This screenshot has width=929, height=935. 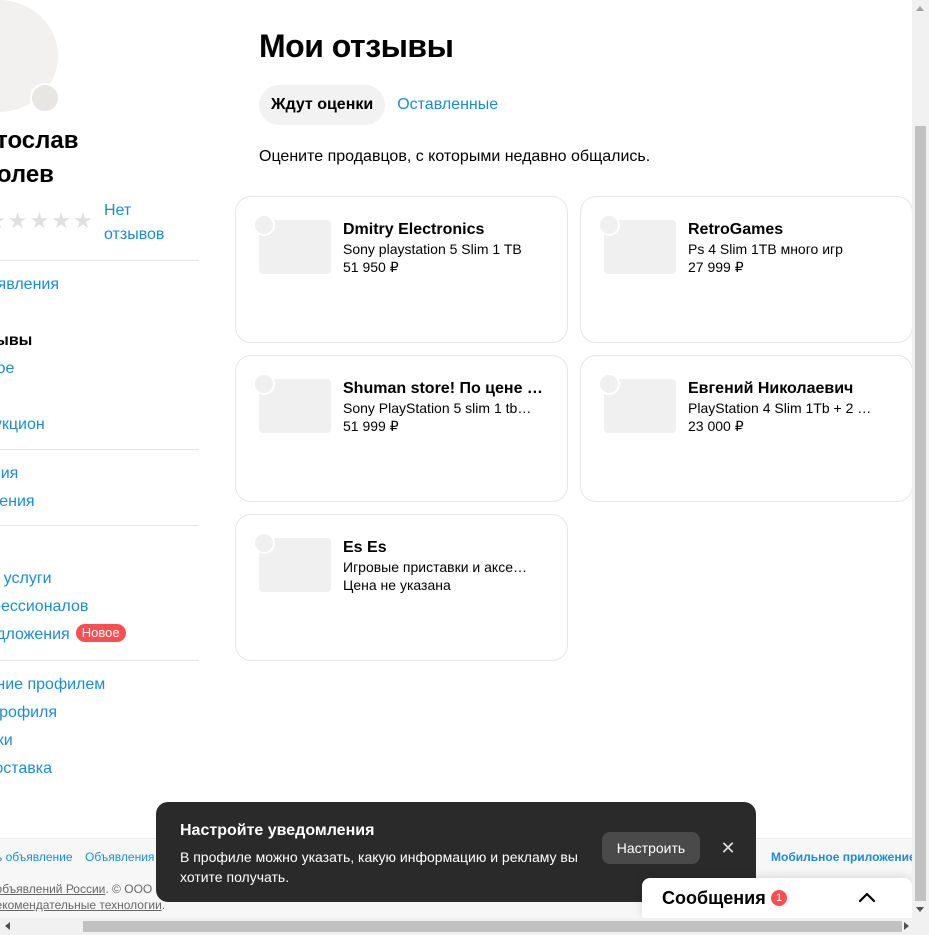 What do you see at coordinates (867, 898) in the screenshot?
I see `chevron-up-icon` at bounding box center [867, 898].